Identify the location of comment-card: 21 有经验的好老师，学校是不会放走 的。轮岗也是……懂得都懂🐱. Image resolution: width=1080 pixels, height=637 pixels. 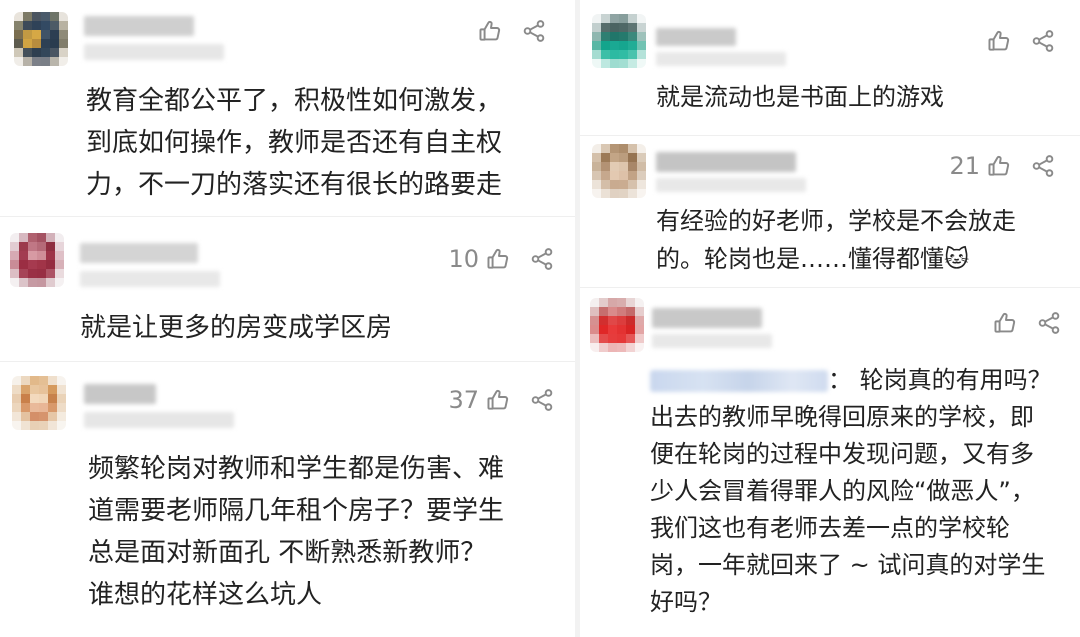
(830, 211).